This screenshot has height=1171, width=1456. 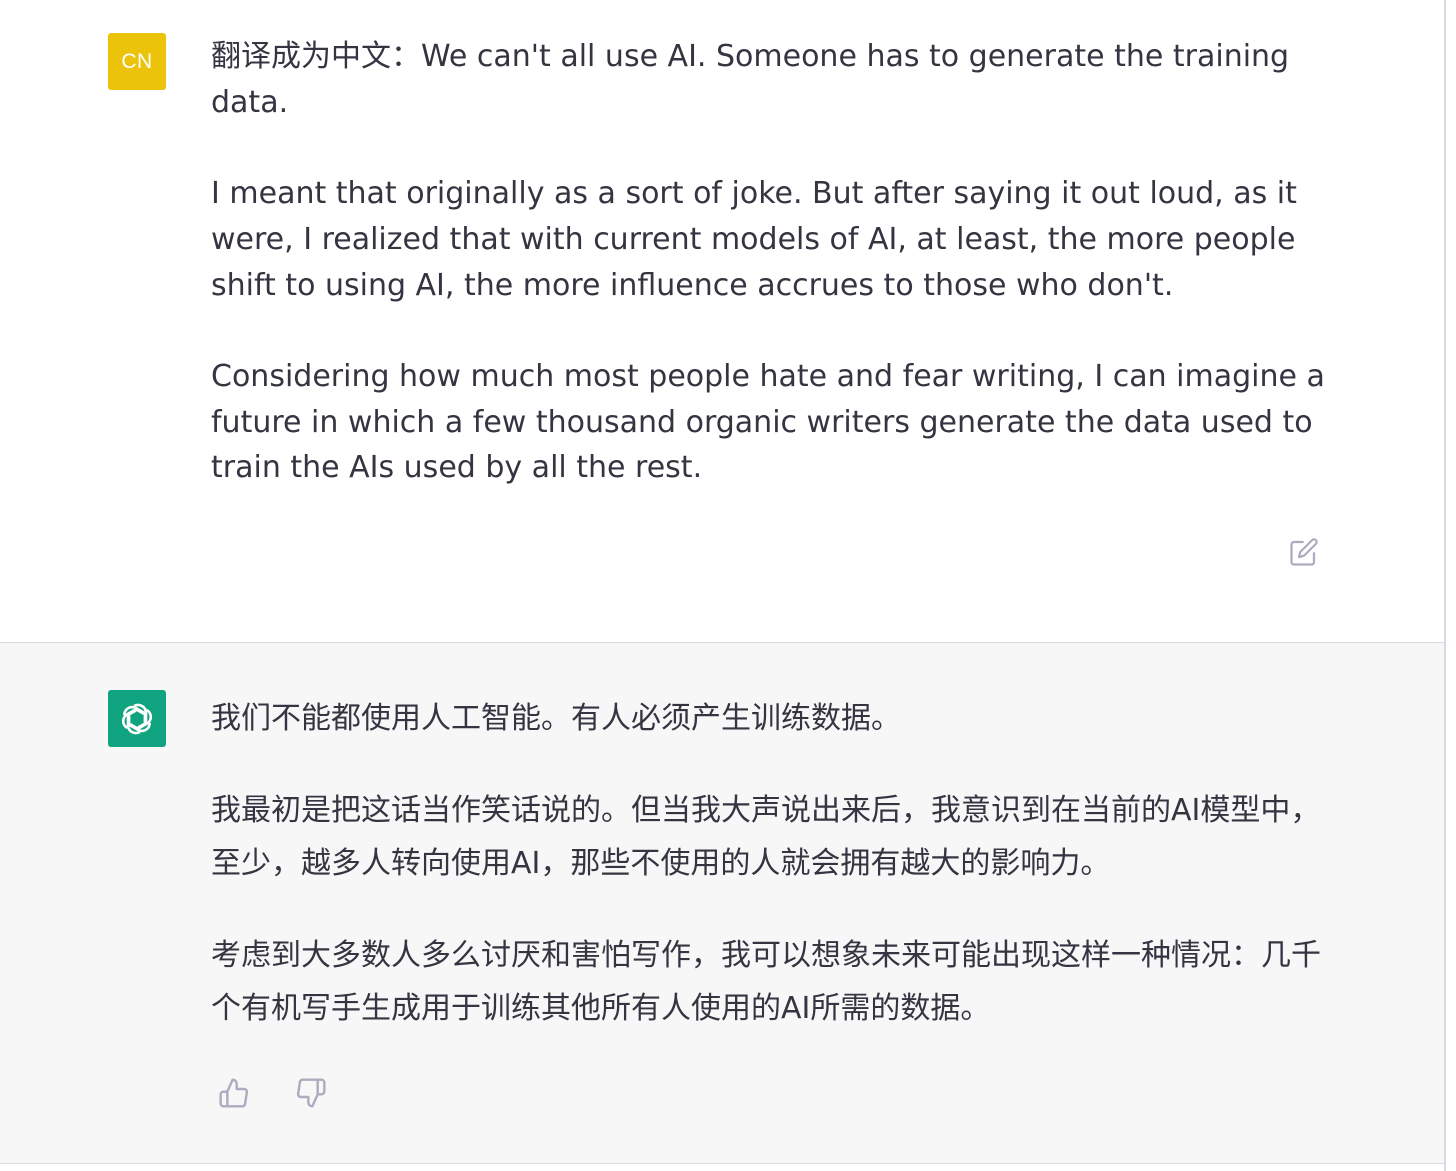 What do you see at coordinates (1445, 585) in the screenshot?
I see `scrollbar-track` at bounding box center [1445, 585].